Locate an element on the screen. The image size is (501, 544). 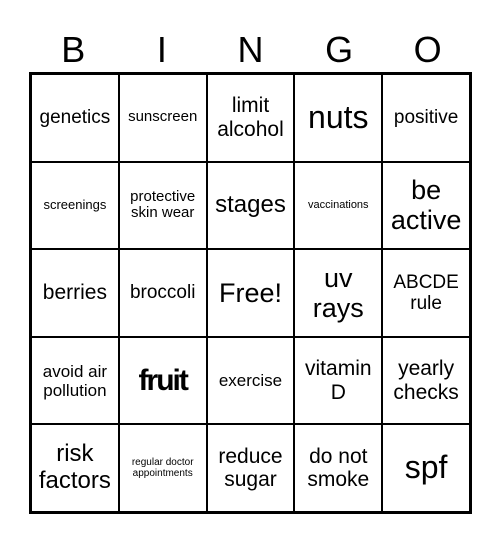
bingo-cell: vaccinations is located at coordinates (338, 205).